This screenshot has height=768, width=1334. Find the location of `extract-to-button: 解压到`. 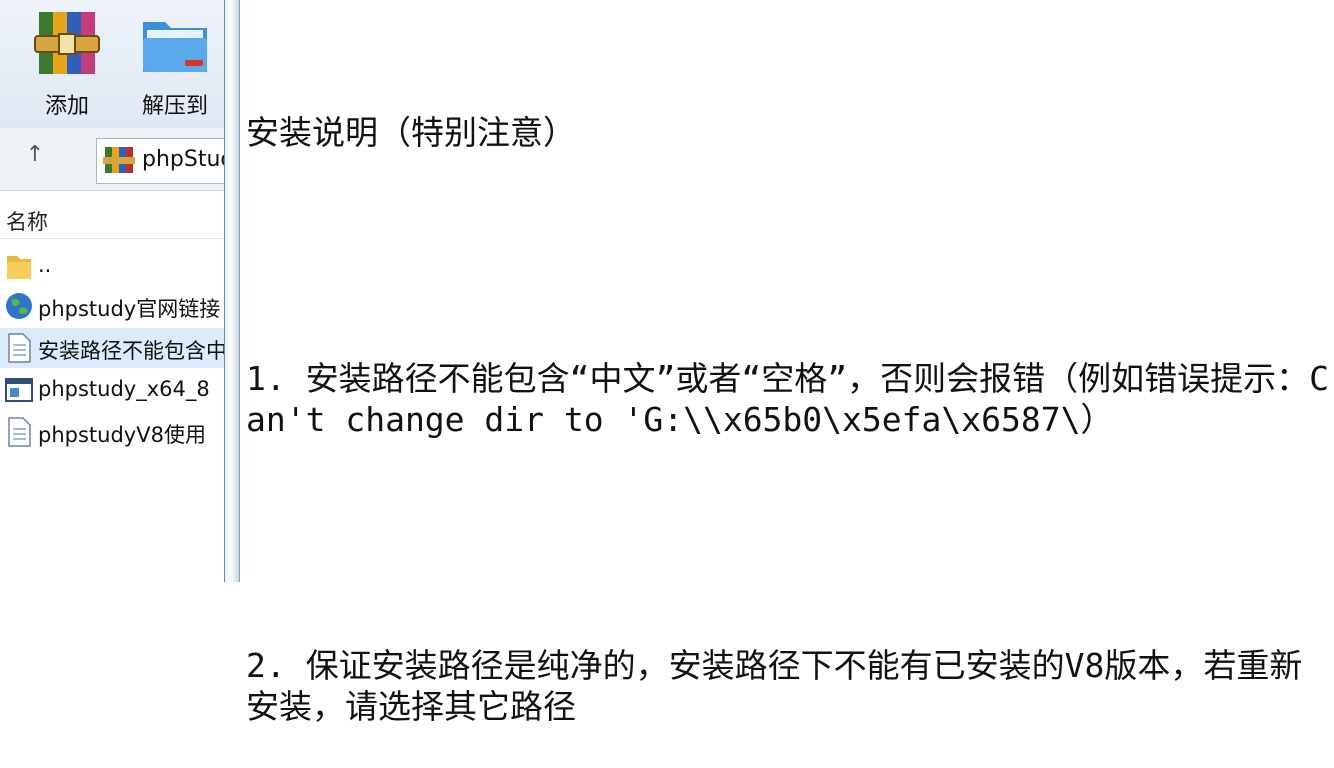

extract-to-button: 解压到 is located at coordinates (175, 64).